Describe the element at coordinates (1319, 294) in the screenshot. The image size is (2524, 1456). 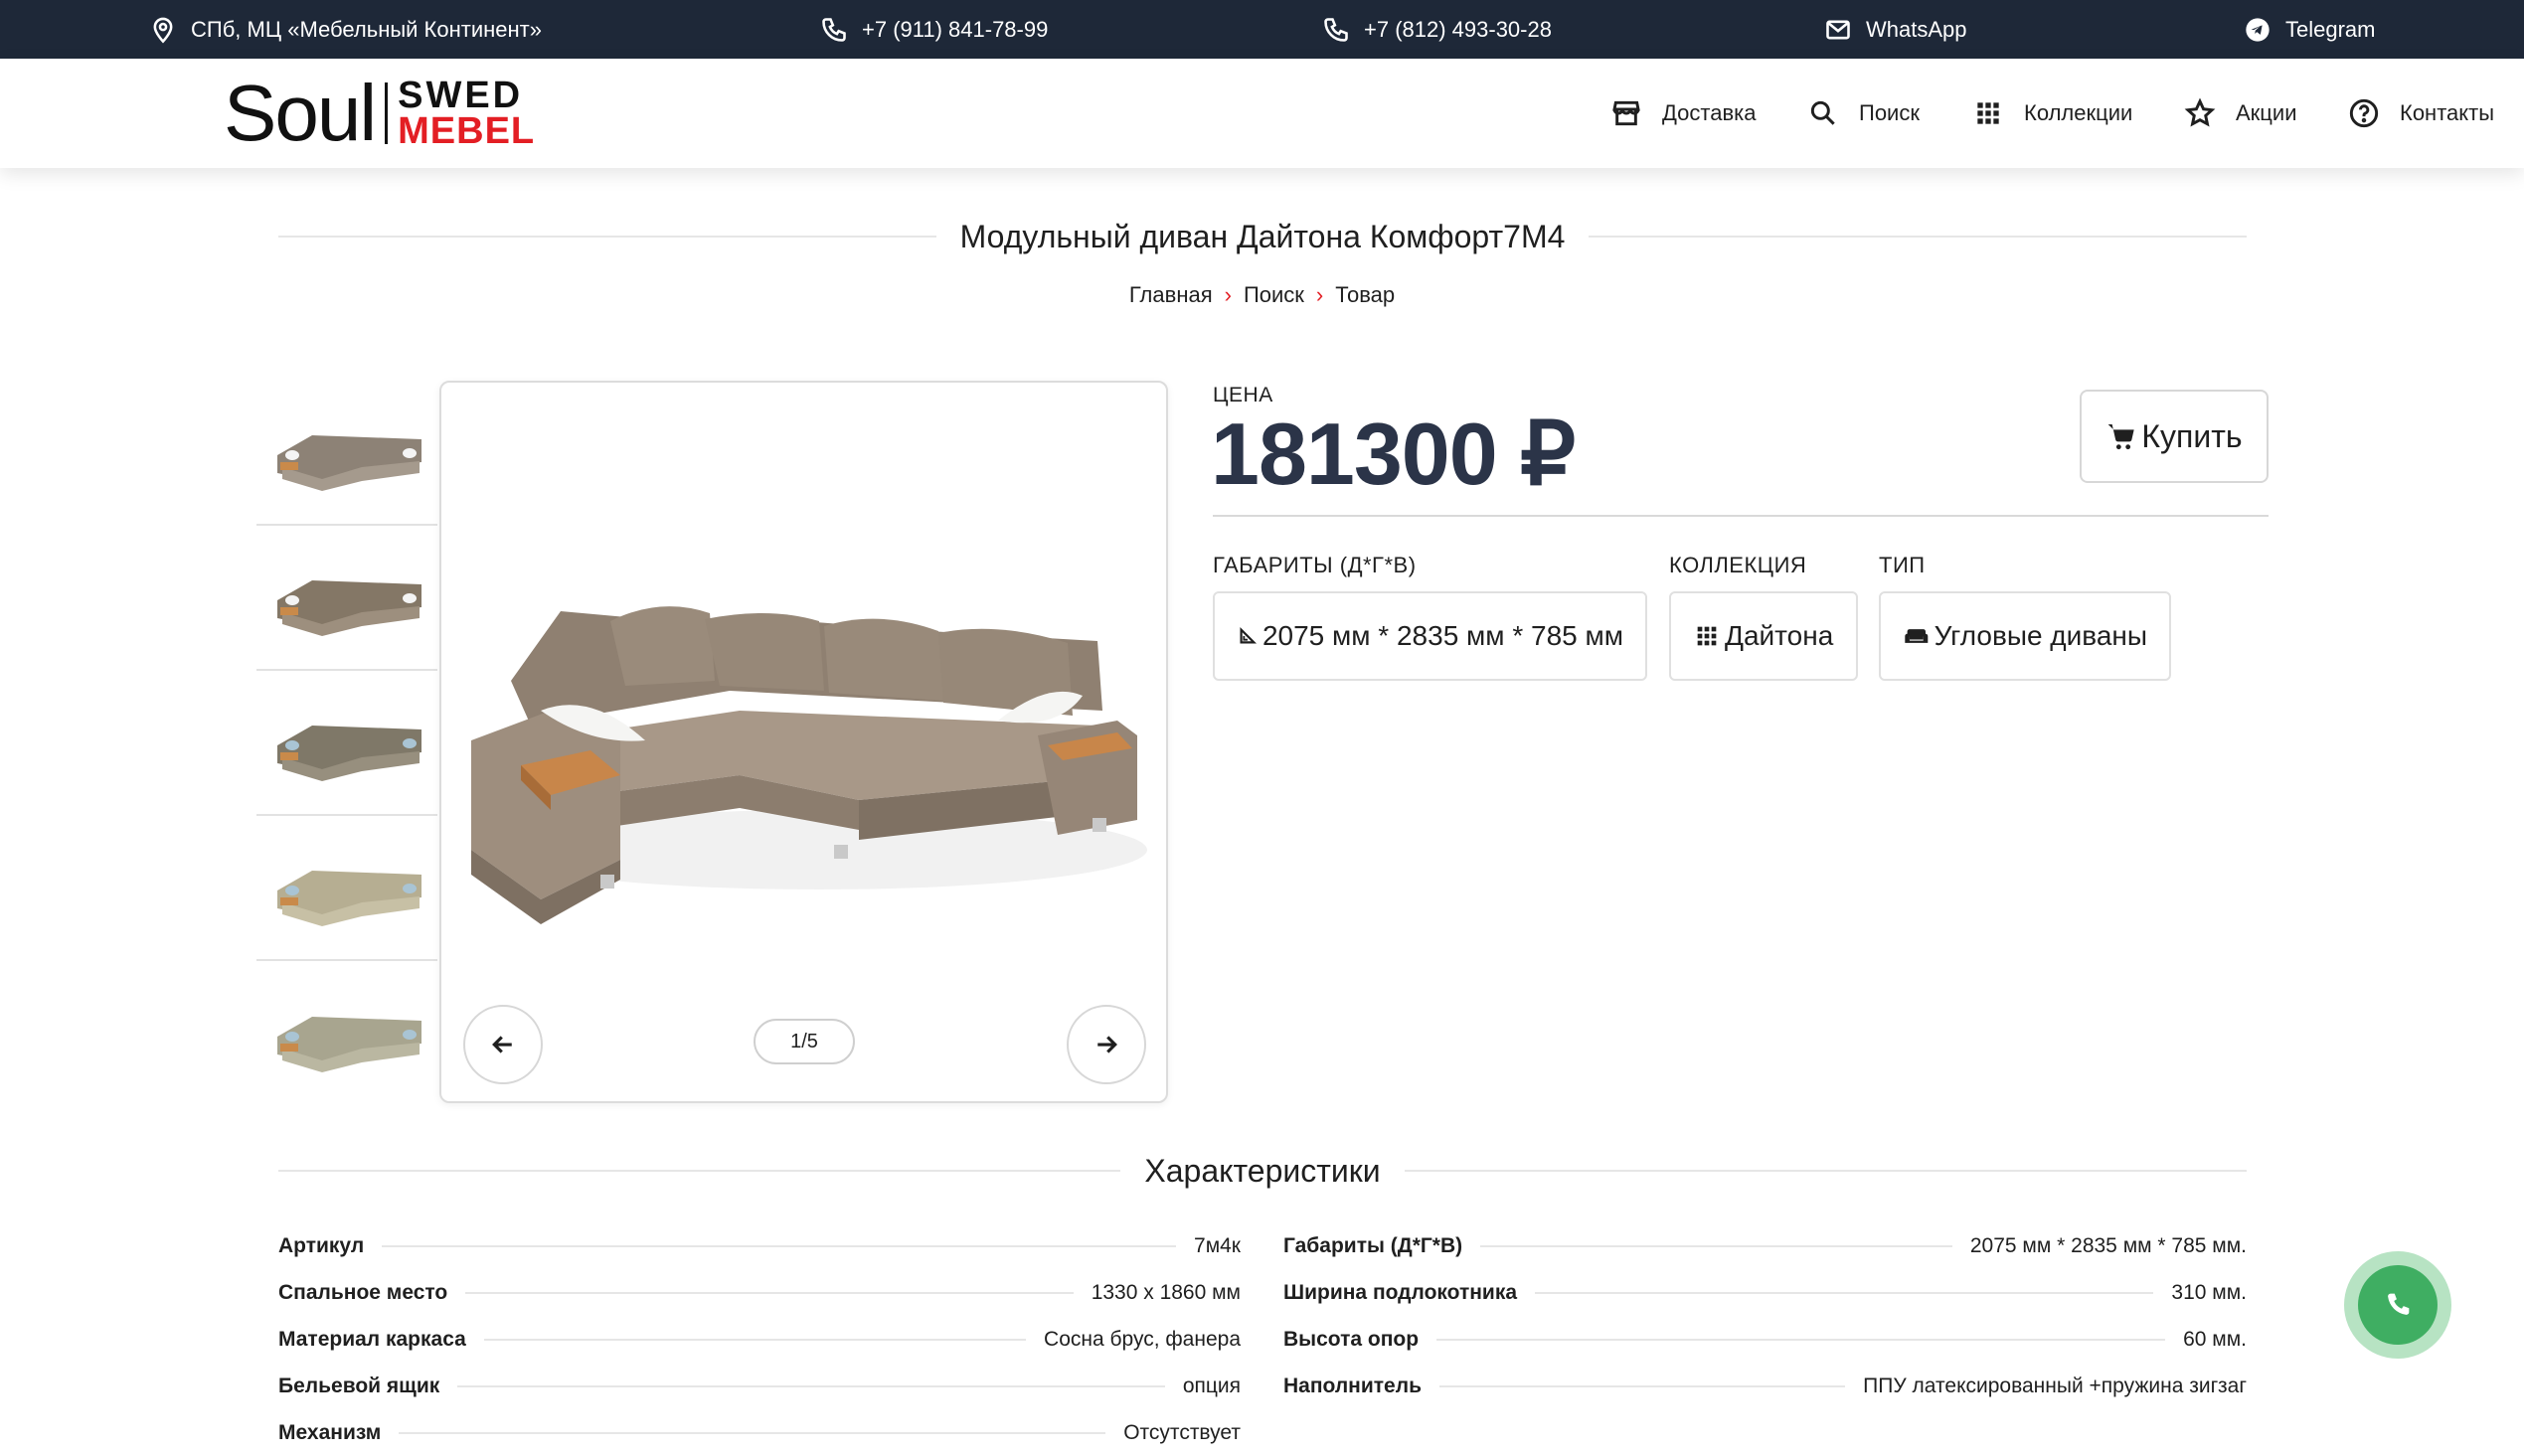
I see `chevron-right-icon: ›` at that location.